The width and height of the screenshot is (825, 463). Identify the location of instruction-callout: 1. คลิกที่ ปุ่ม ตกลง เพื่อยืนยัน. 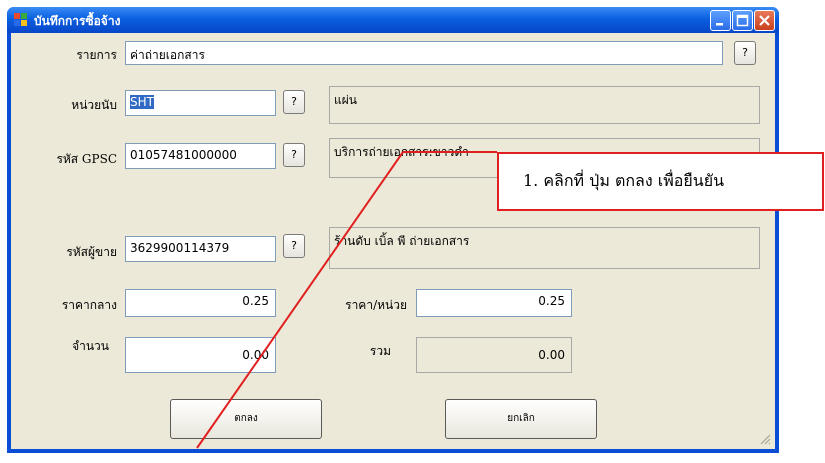
(660, 181).